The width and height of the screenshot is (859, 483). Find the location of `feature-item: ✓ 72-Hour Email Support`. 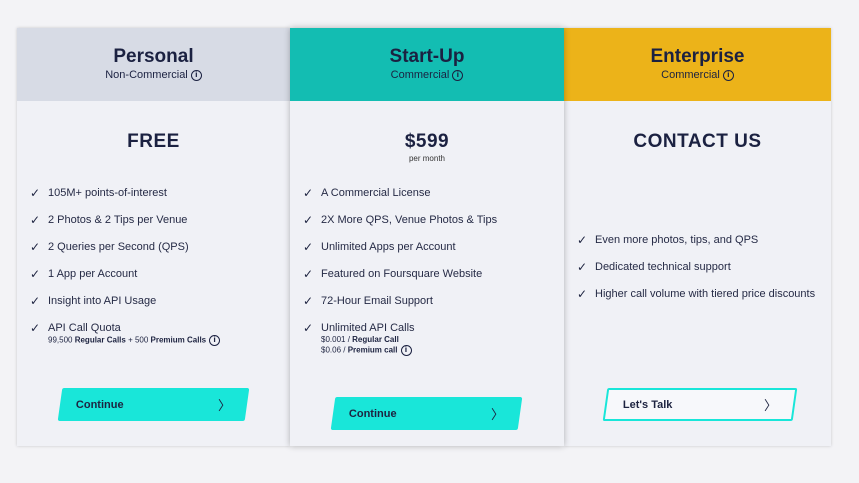

feature-item: ✓ 72-Hour Email Support is located at coordinates (368, 301).